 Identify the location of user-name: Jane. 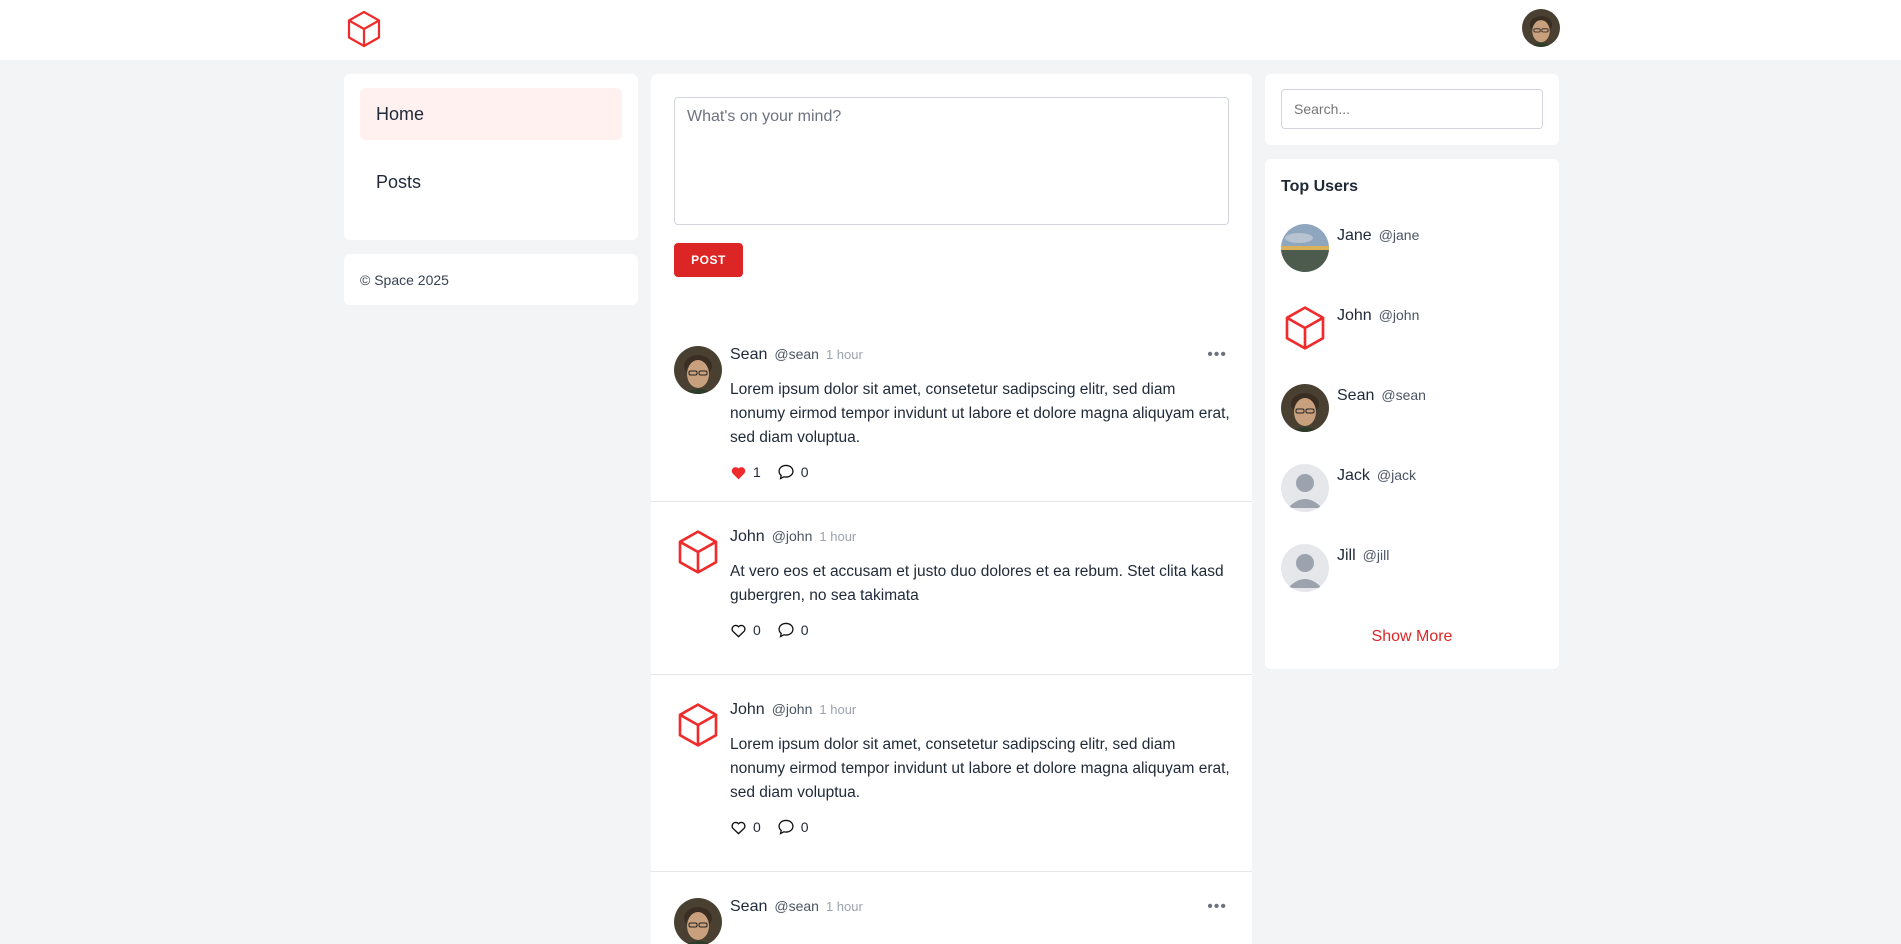
(1354, 235).